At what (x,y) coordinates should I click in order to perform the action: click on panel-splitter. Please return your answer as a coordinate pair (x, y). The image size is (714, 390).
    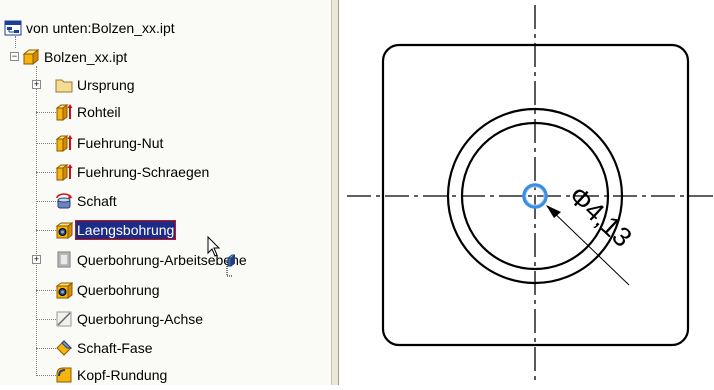
    Looking at the image, I should click on (335, 192).